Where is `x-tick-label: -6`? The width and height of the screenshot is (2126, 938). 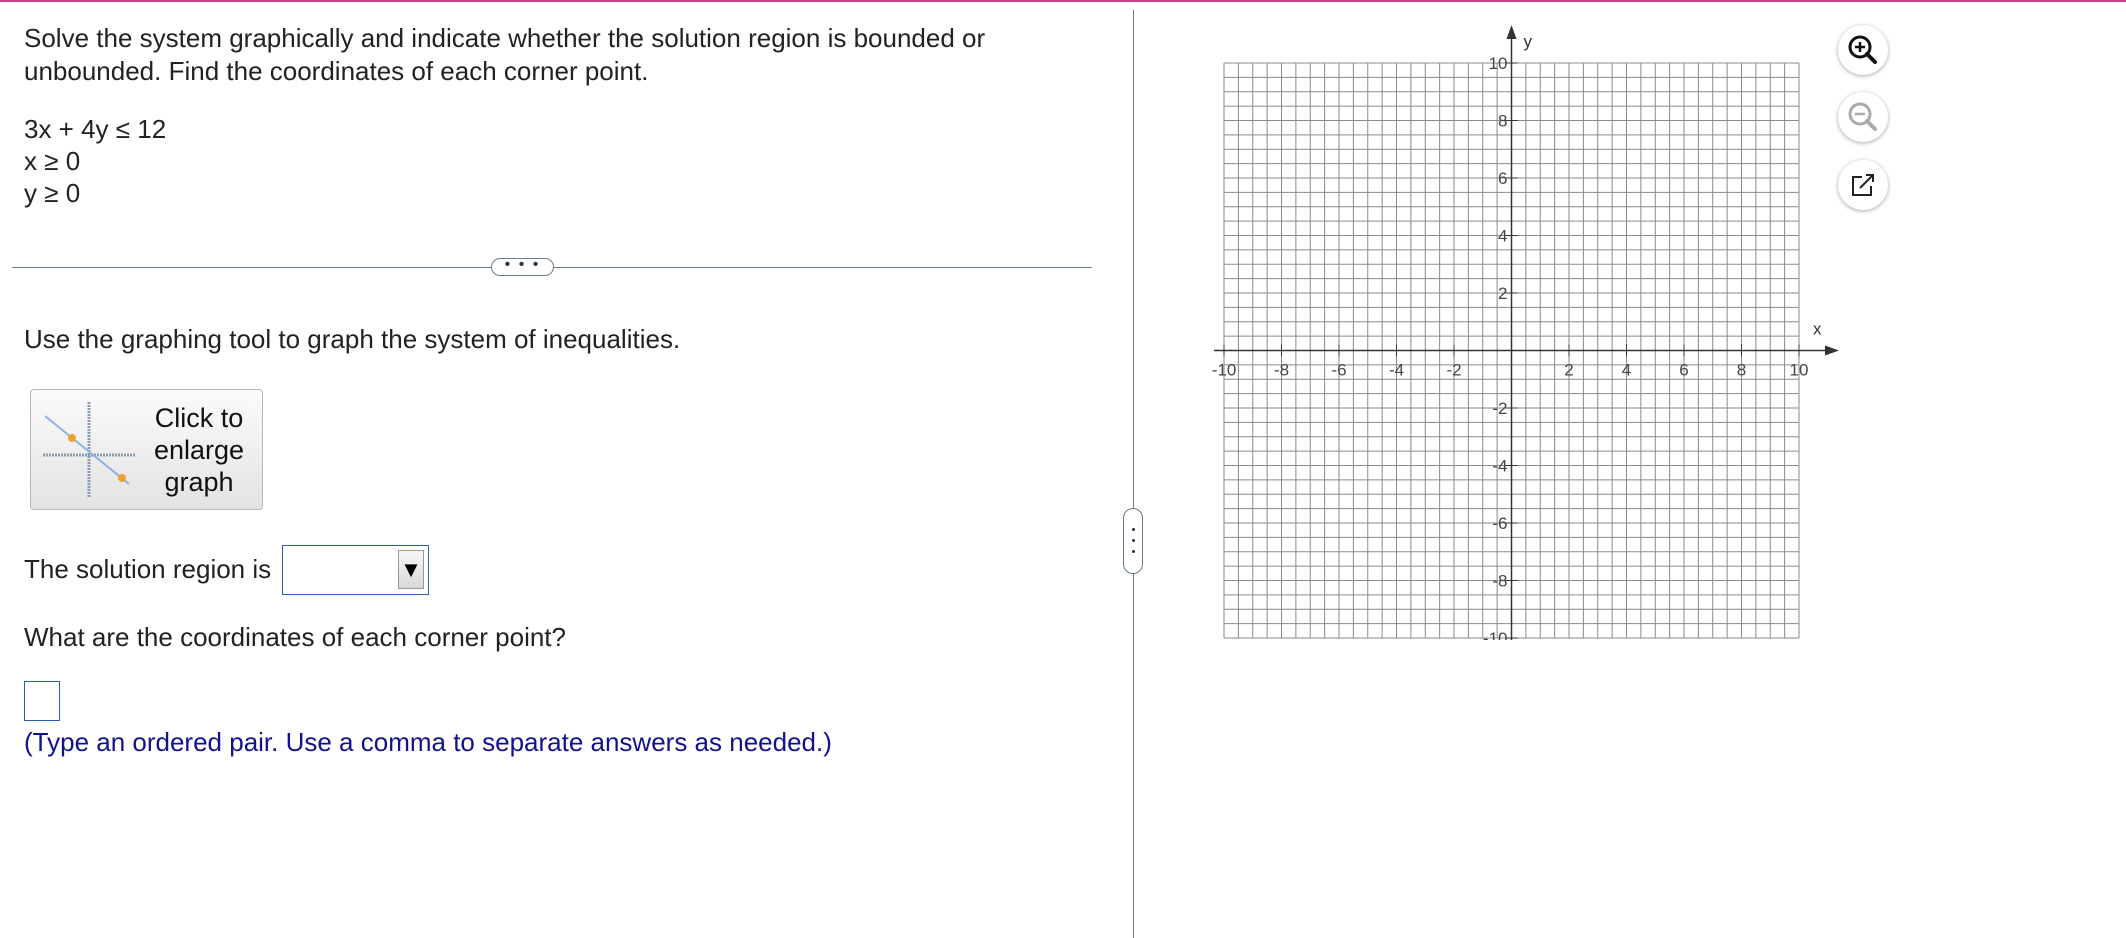
x-tick-label: -6 is located at coordinates (1338, 370).